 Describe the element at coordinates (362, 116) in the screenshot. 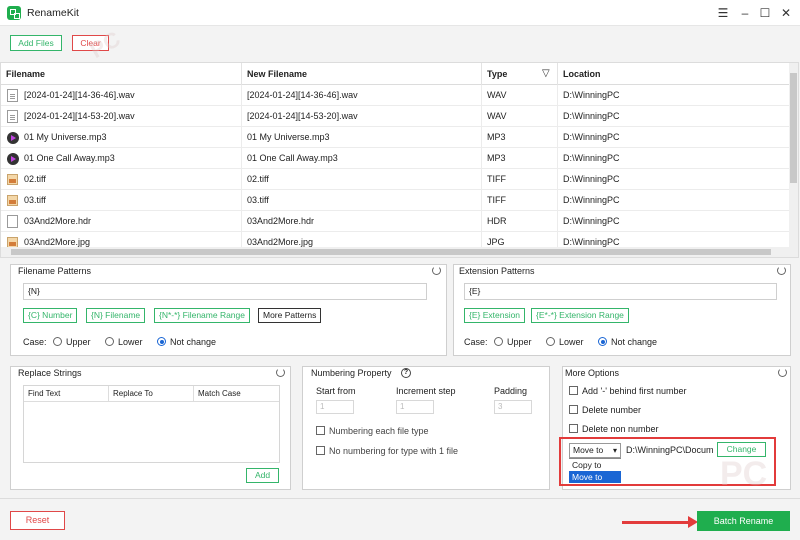

I see `cell-new: [2024-01-24][14-53-20].wav` at that location.